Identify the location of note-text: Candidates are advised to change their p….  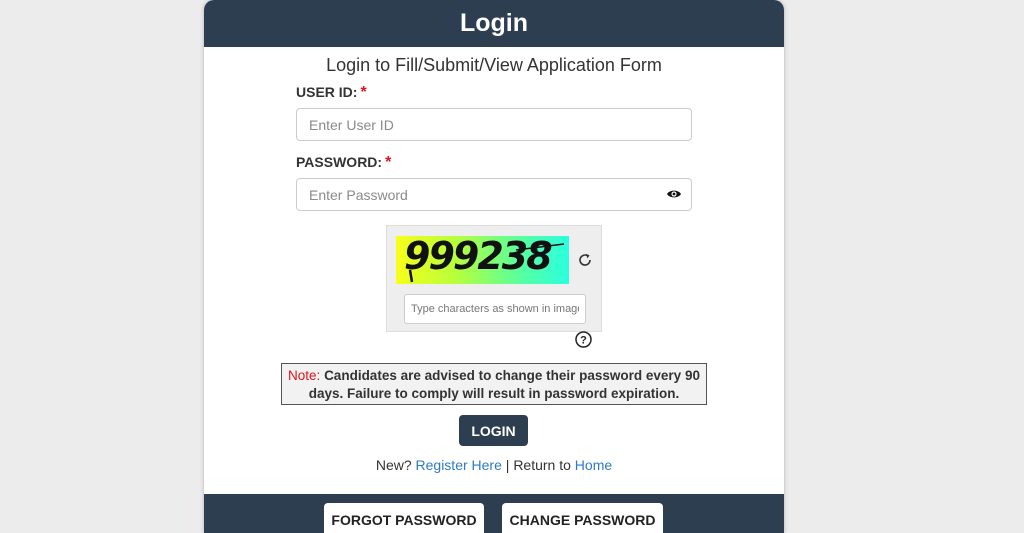
(504, 384).